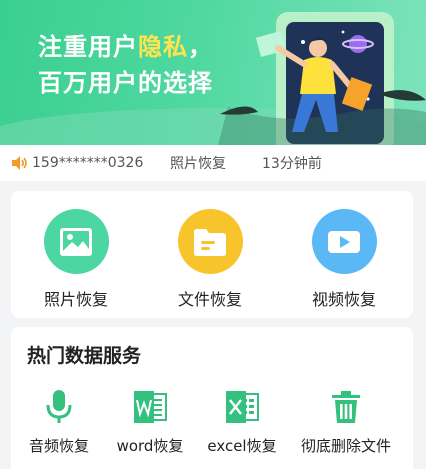 This screenshot has height=469, width=426. I want to click on photo-recovery-button: 照片恢复, so click(76, 259).